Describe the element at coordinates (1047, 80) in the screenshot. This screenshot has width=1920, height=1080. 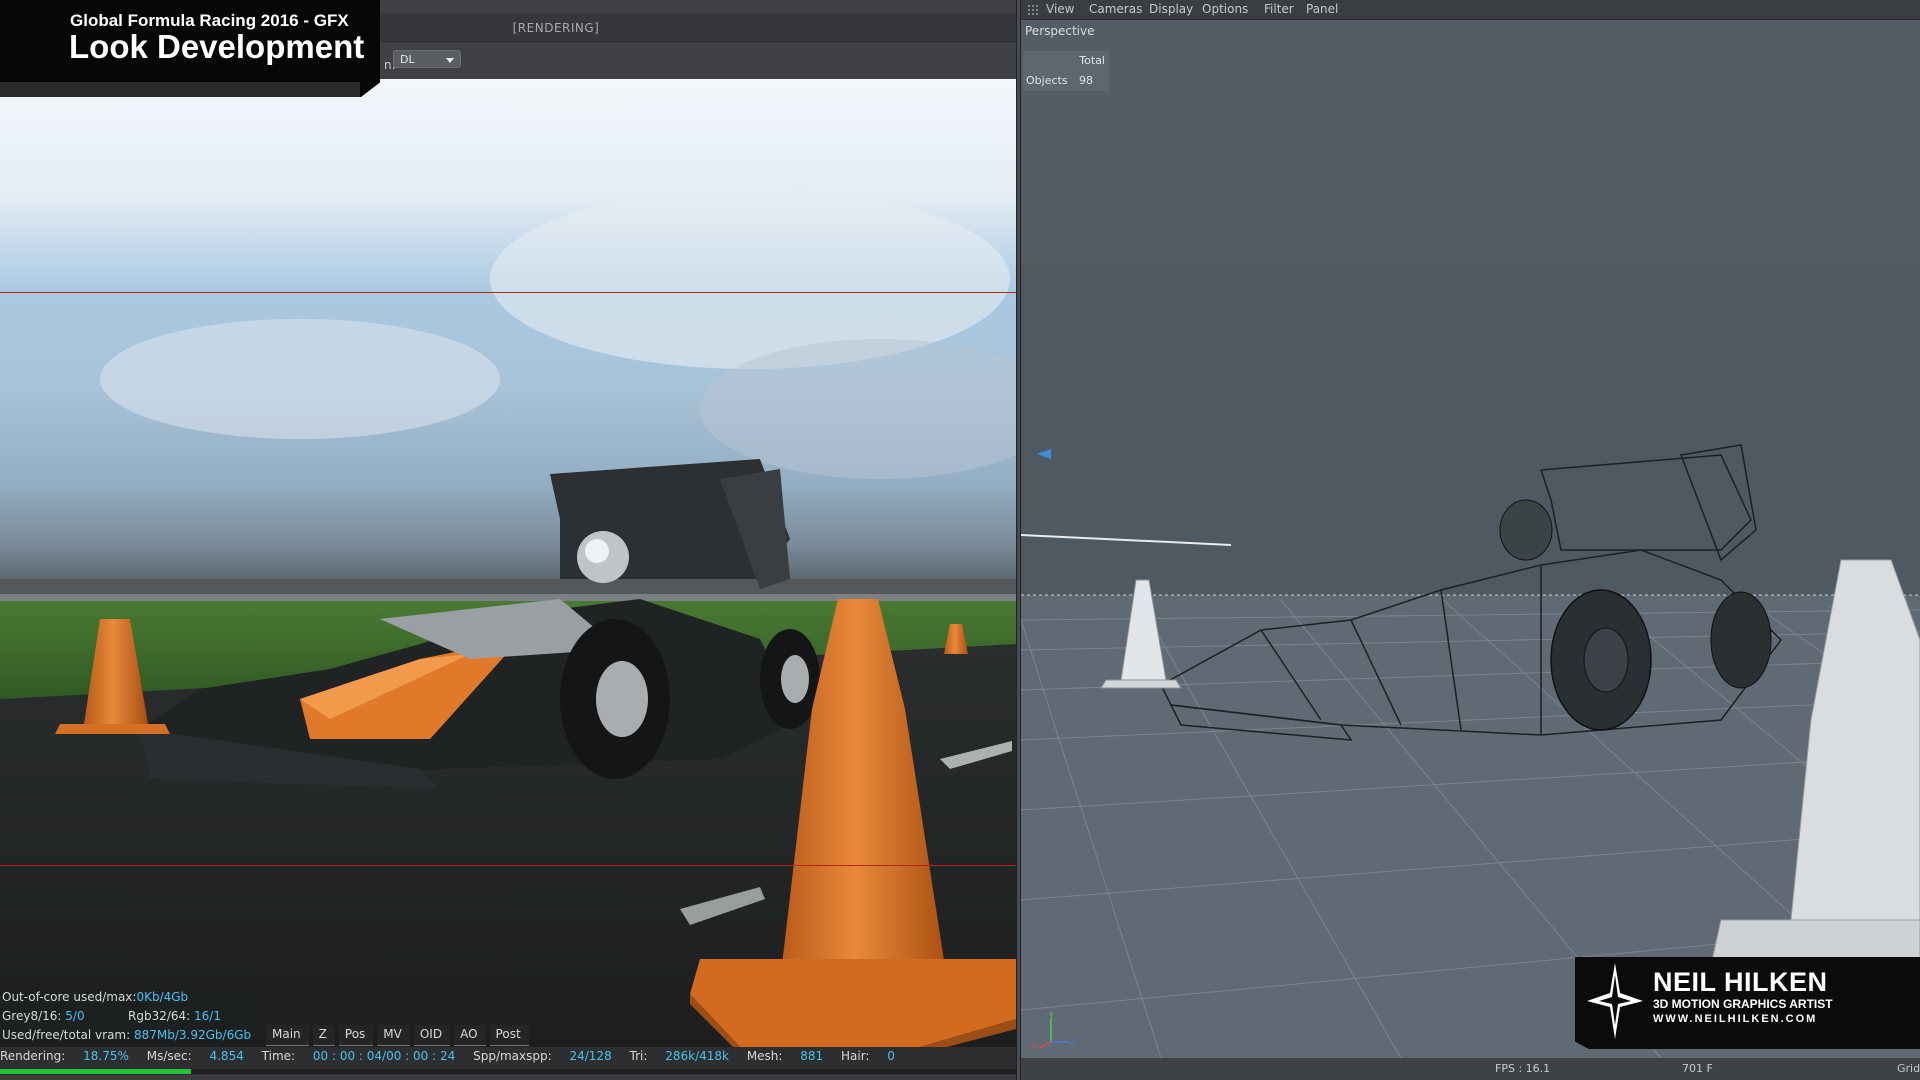
I see `stats-objects-label: Objects` at that location.